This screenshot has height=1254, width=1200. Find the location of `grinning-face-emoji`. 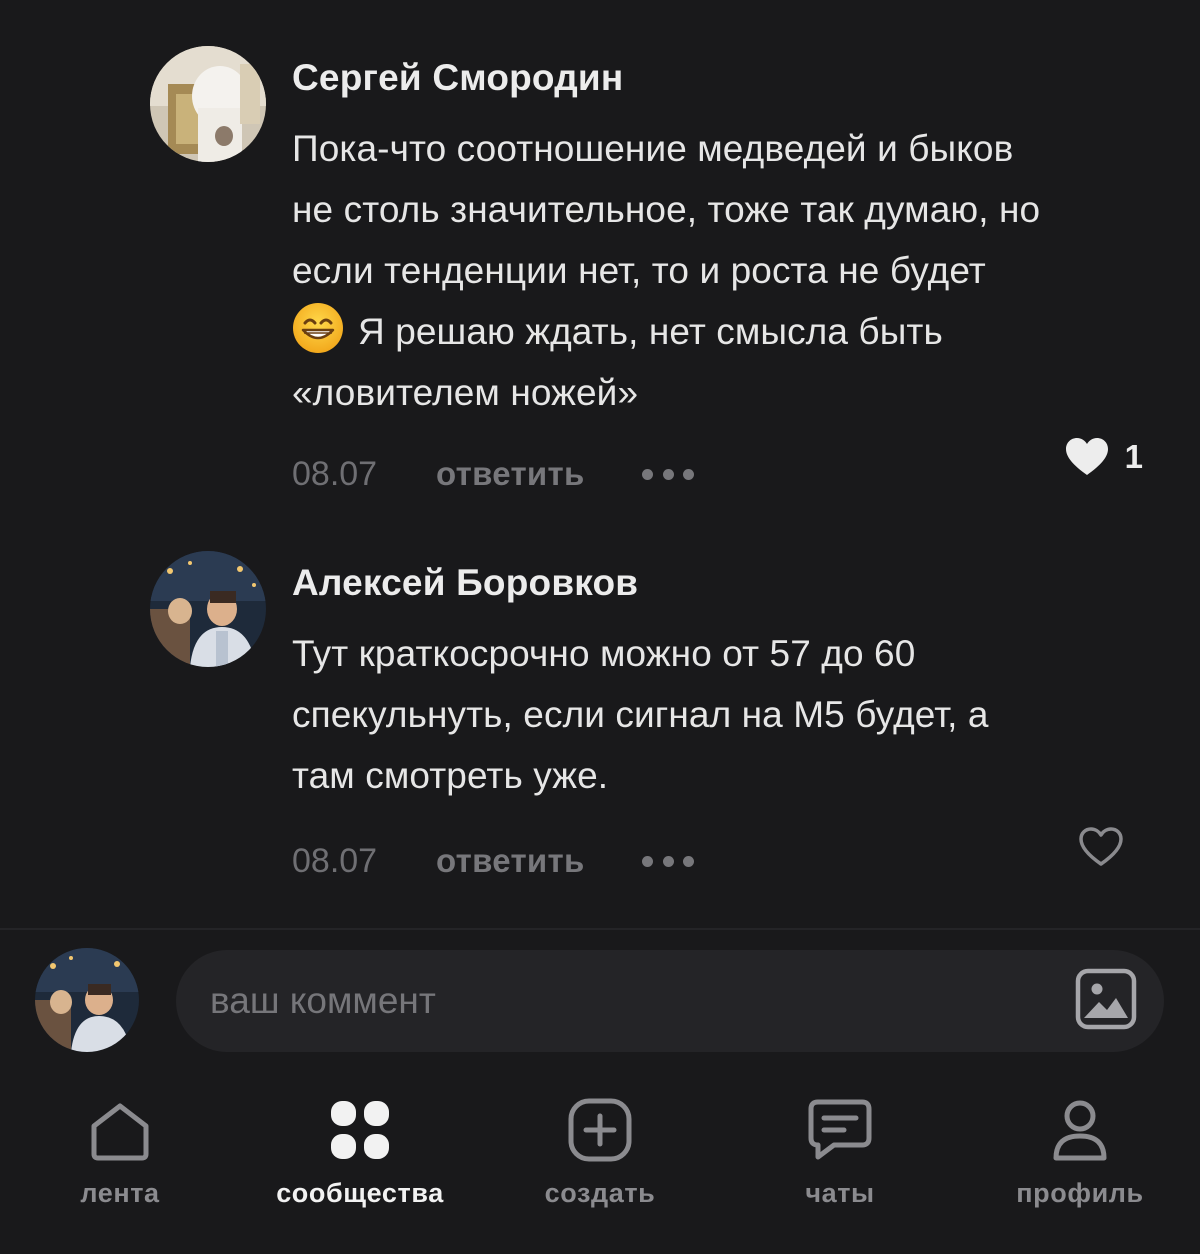

grinning-face-emoji is located at coordinates (318, 328).